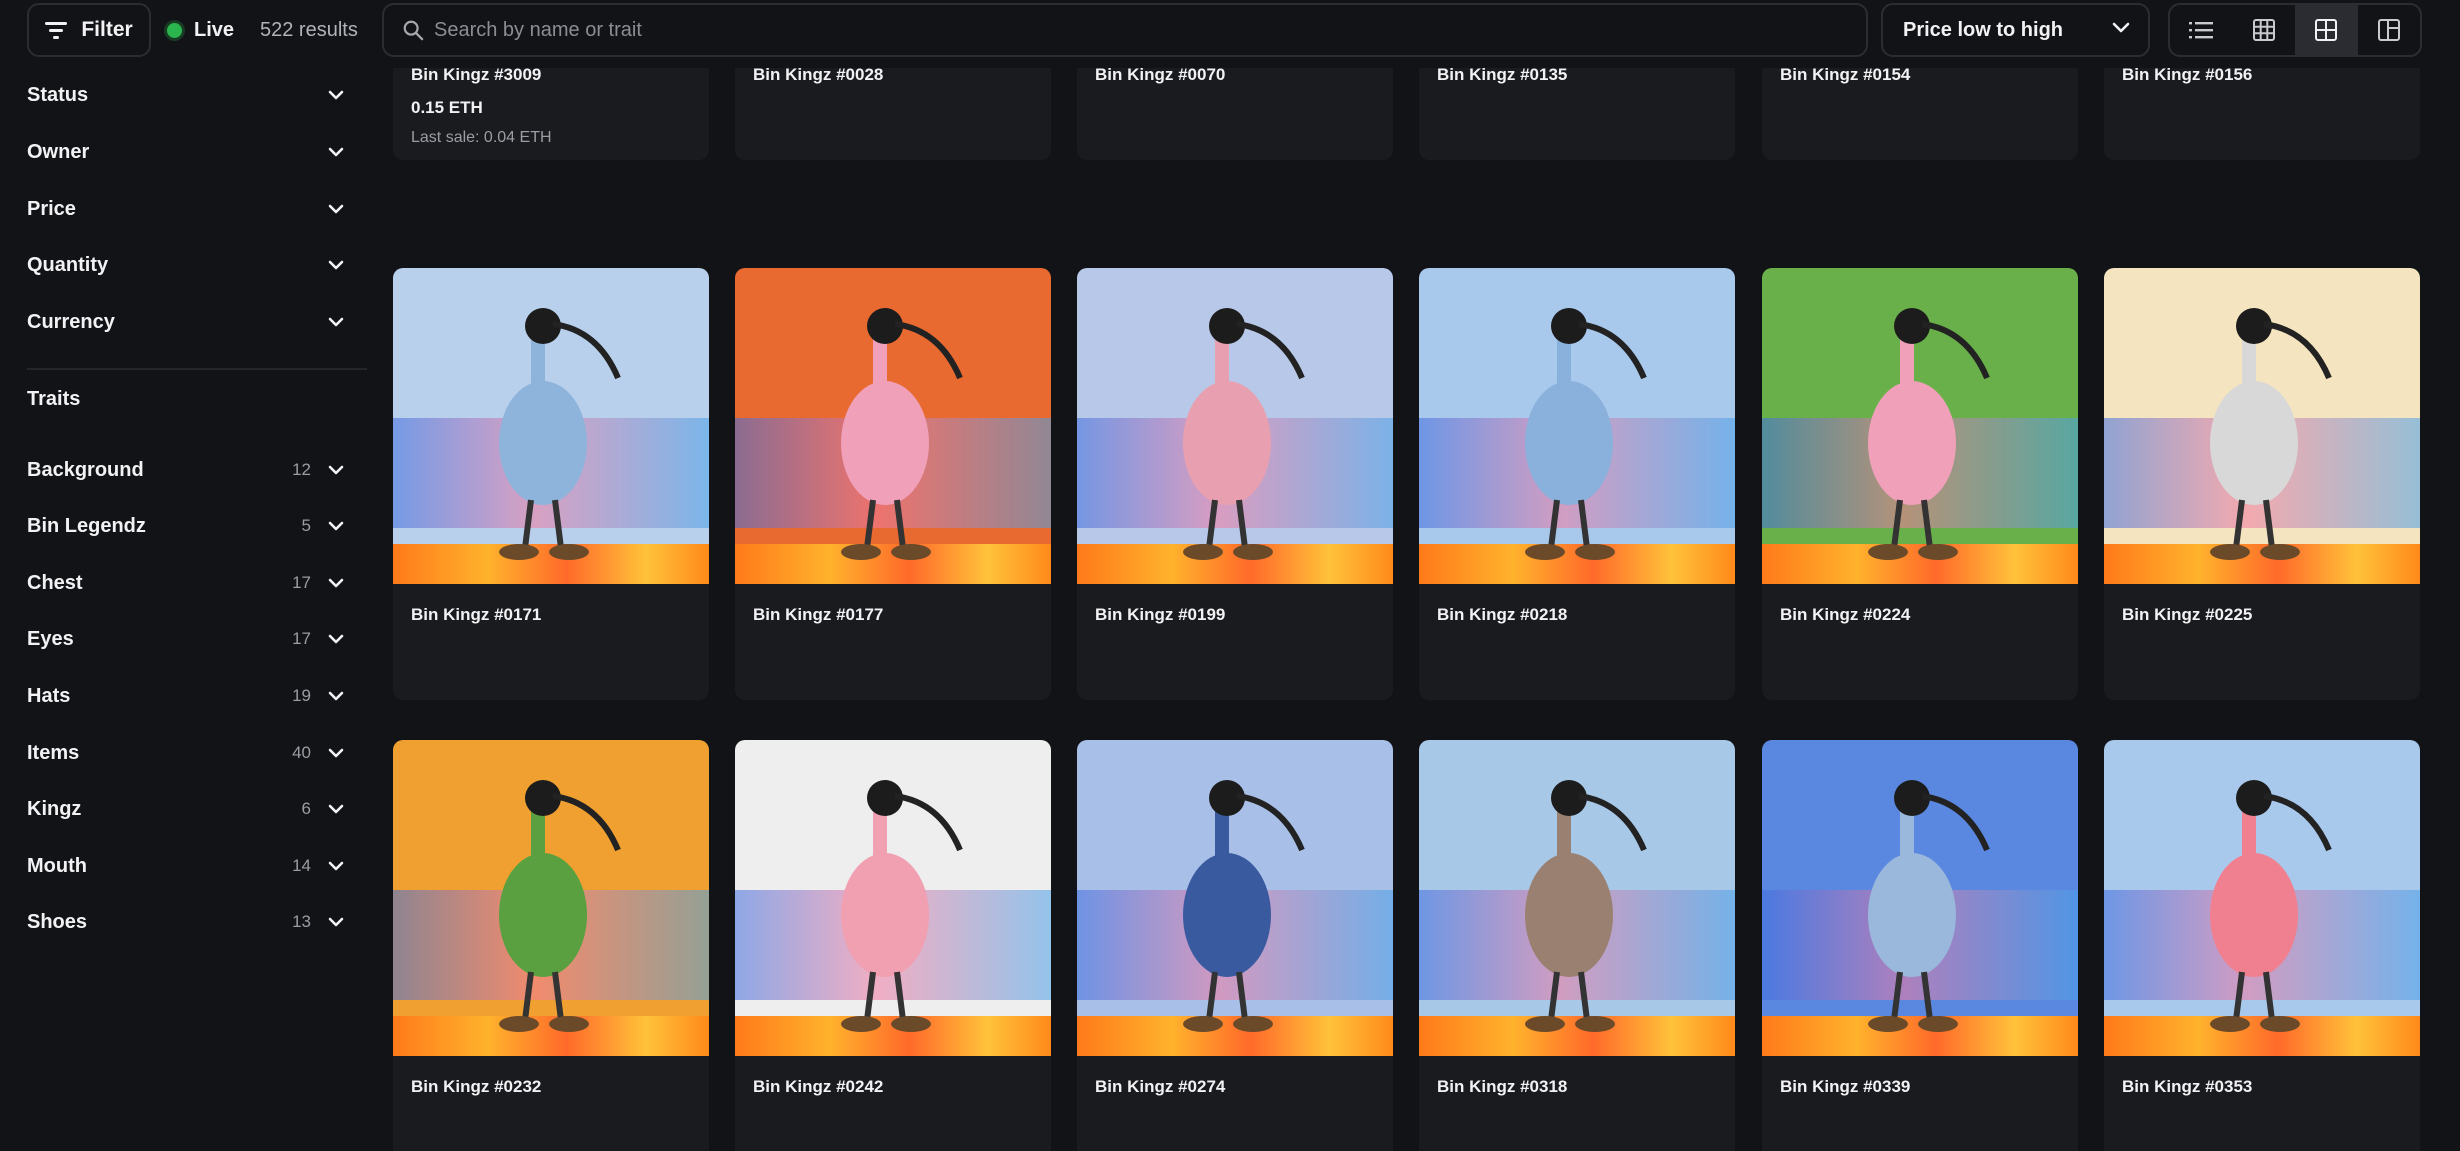  I want to click on traits-heading: Traits, so click(54, 399).